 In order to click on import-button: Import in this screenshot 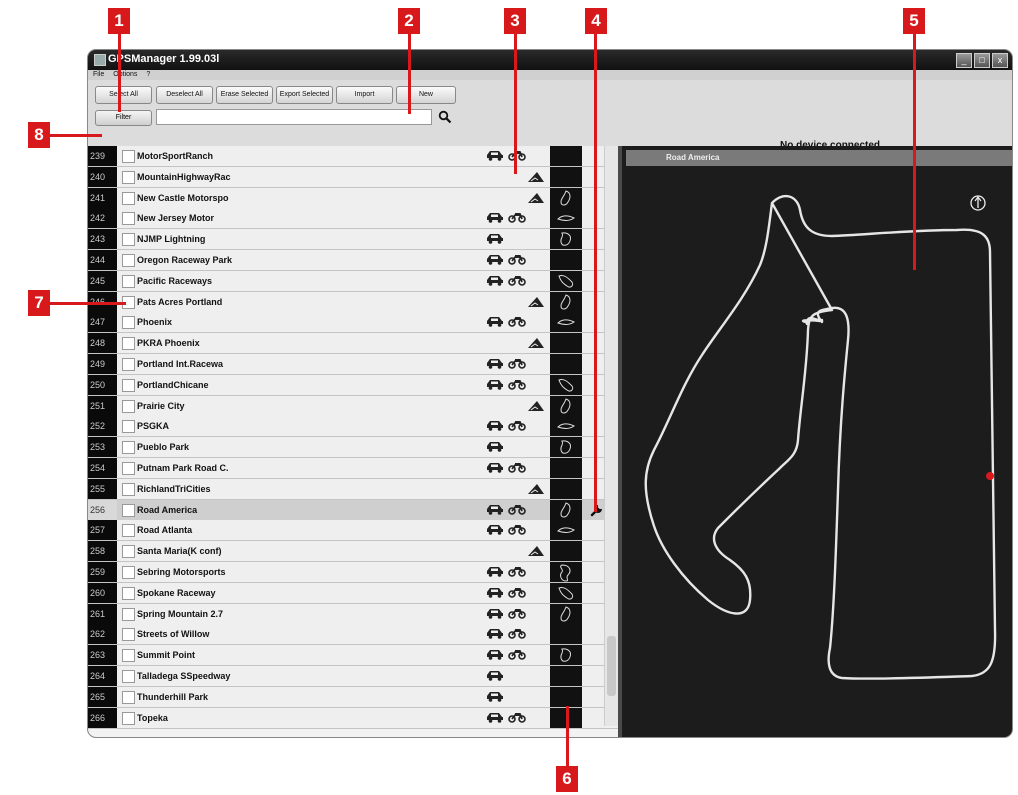, I will do `click(364, 95)`.